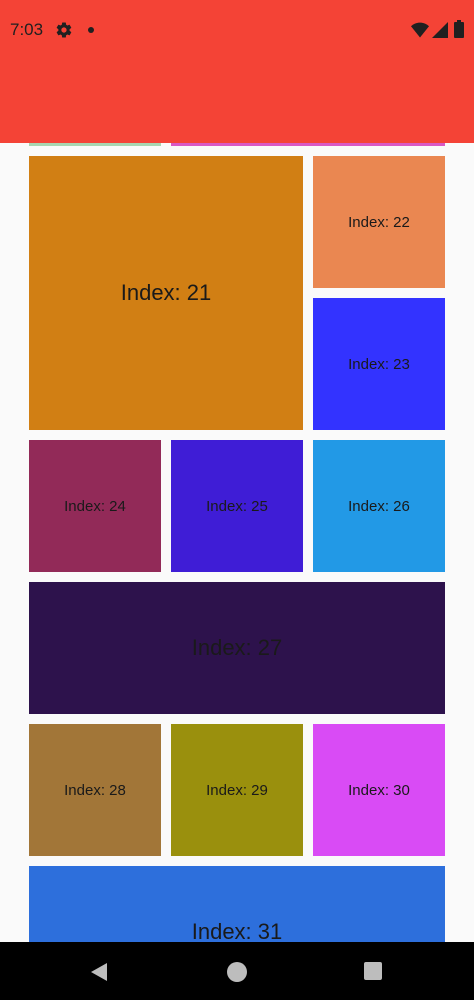  I want to click on tile-label: Index: 28, so click(95, 790).